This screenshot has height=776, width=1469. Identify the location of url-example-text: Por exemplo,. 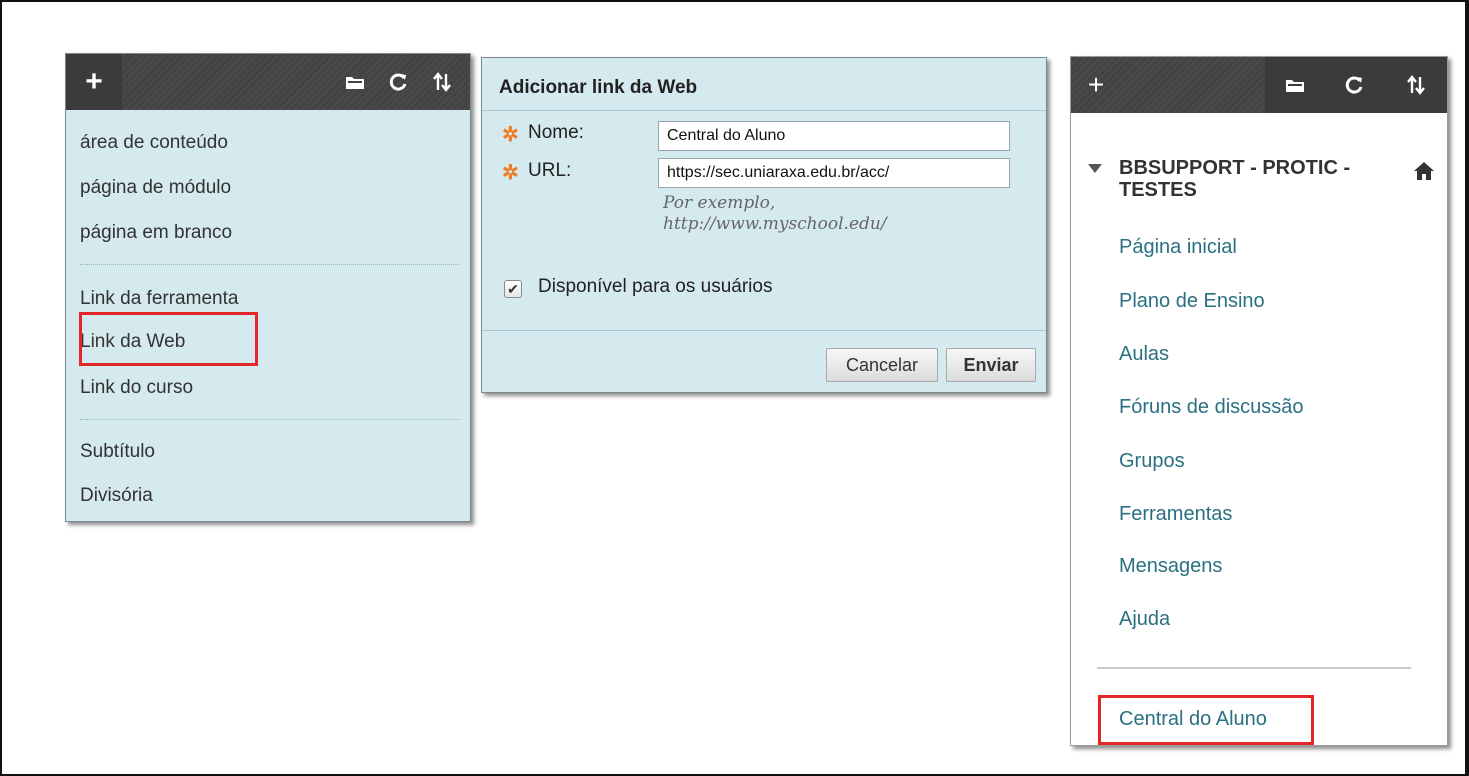
(719, 203).